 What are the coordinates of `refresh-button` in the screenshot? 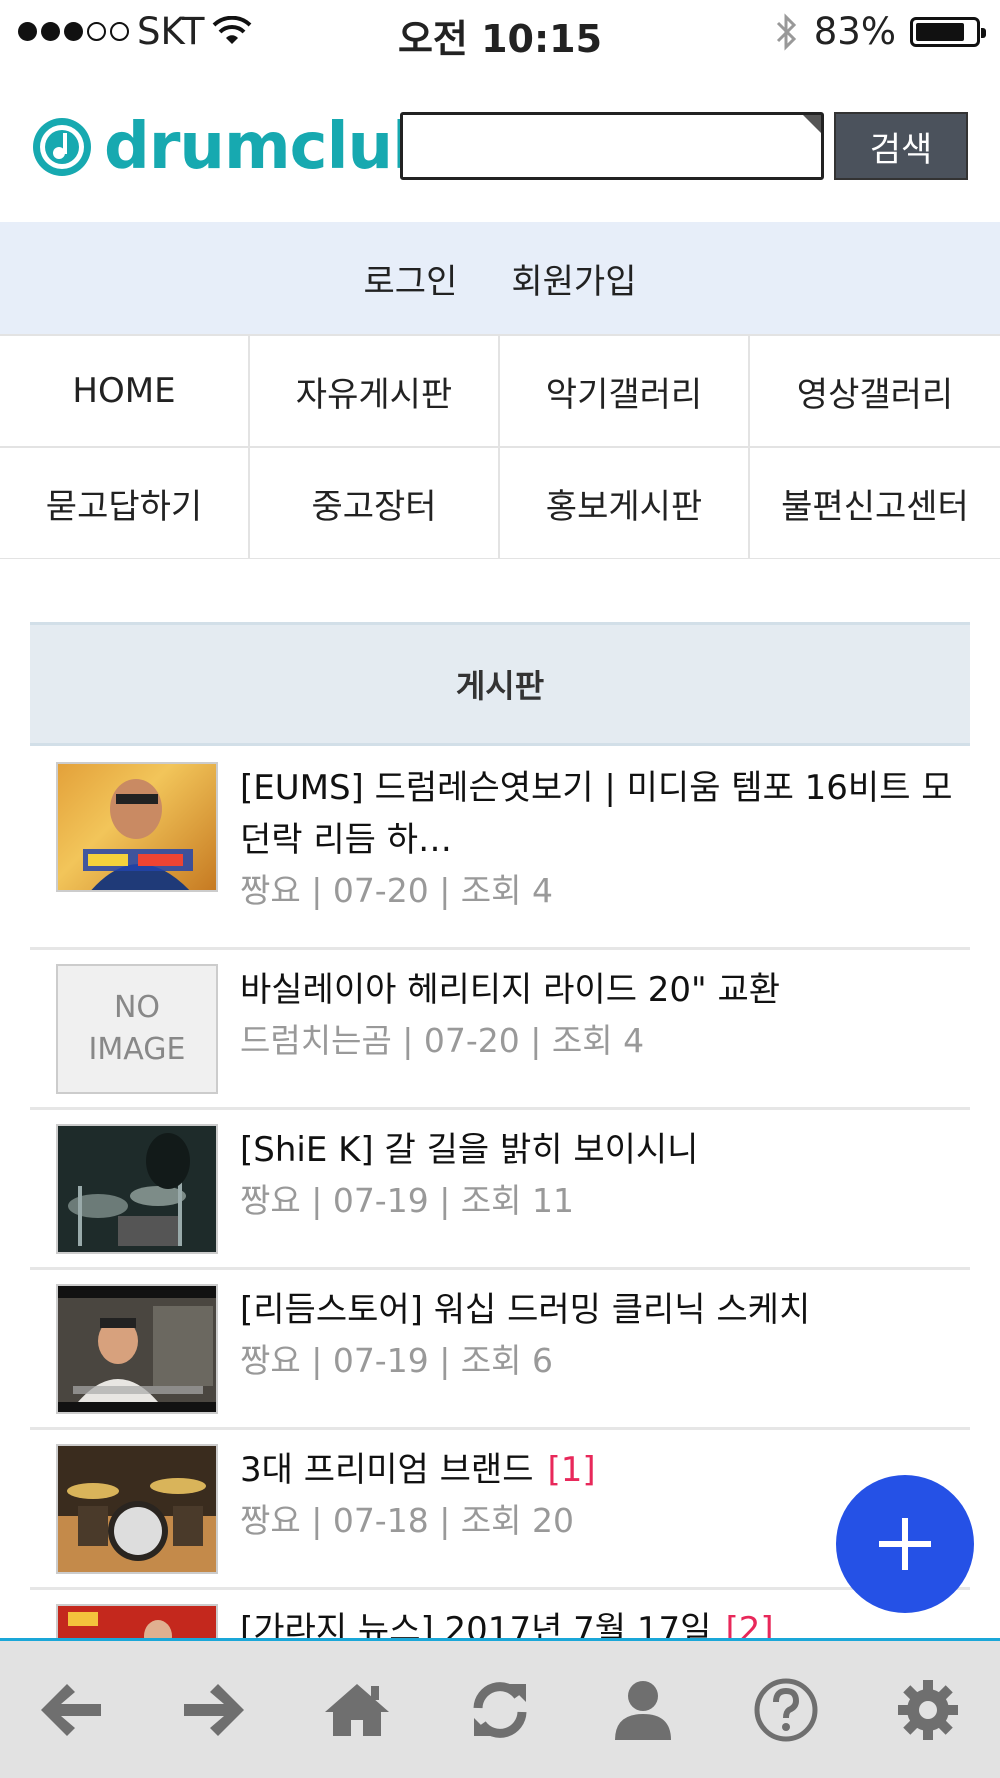 It's located at (500, 1710).